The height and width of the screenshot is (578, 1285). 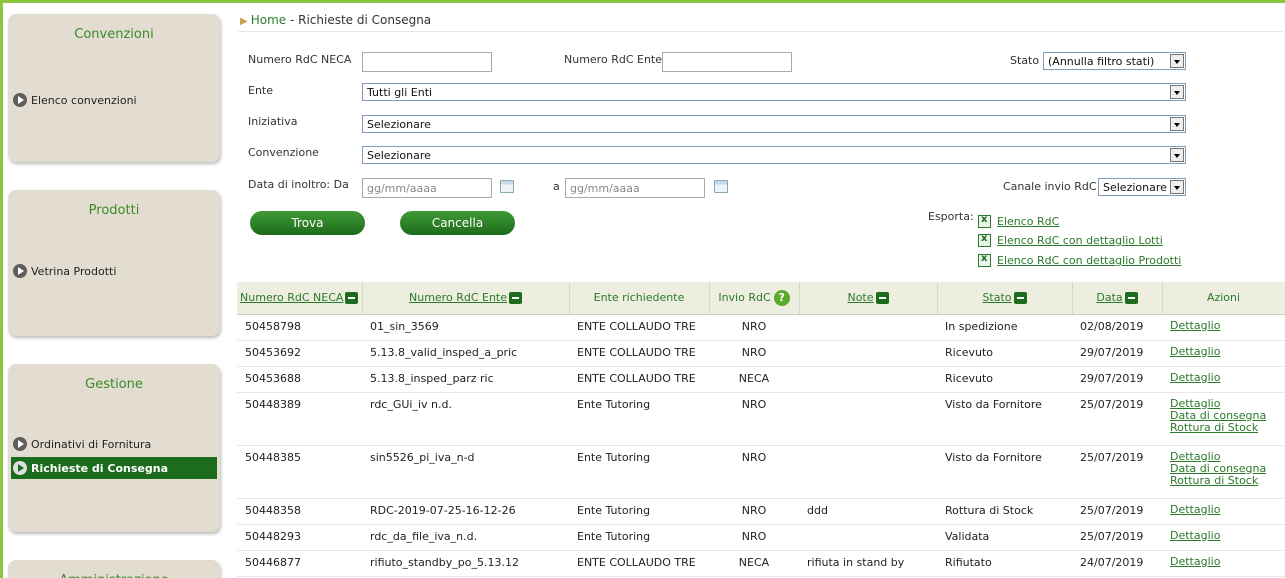 I want to click on numero-rdc-neca-input, so click(x=427, y=62).